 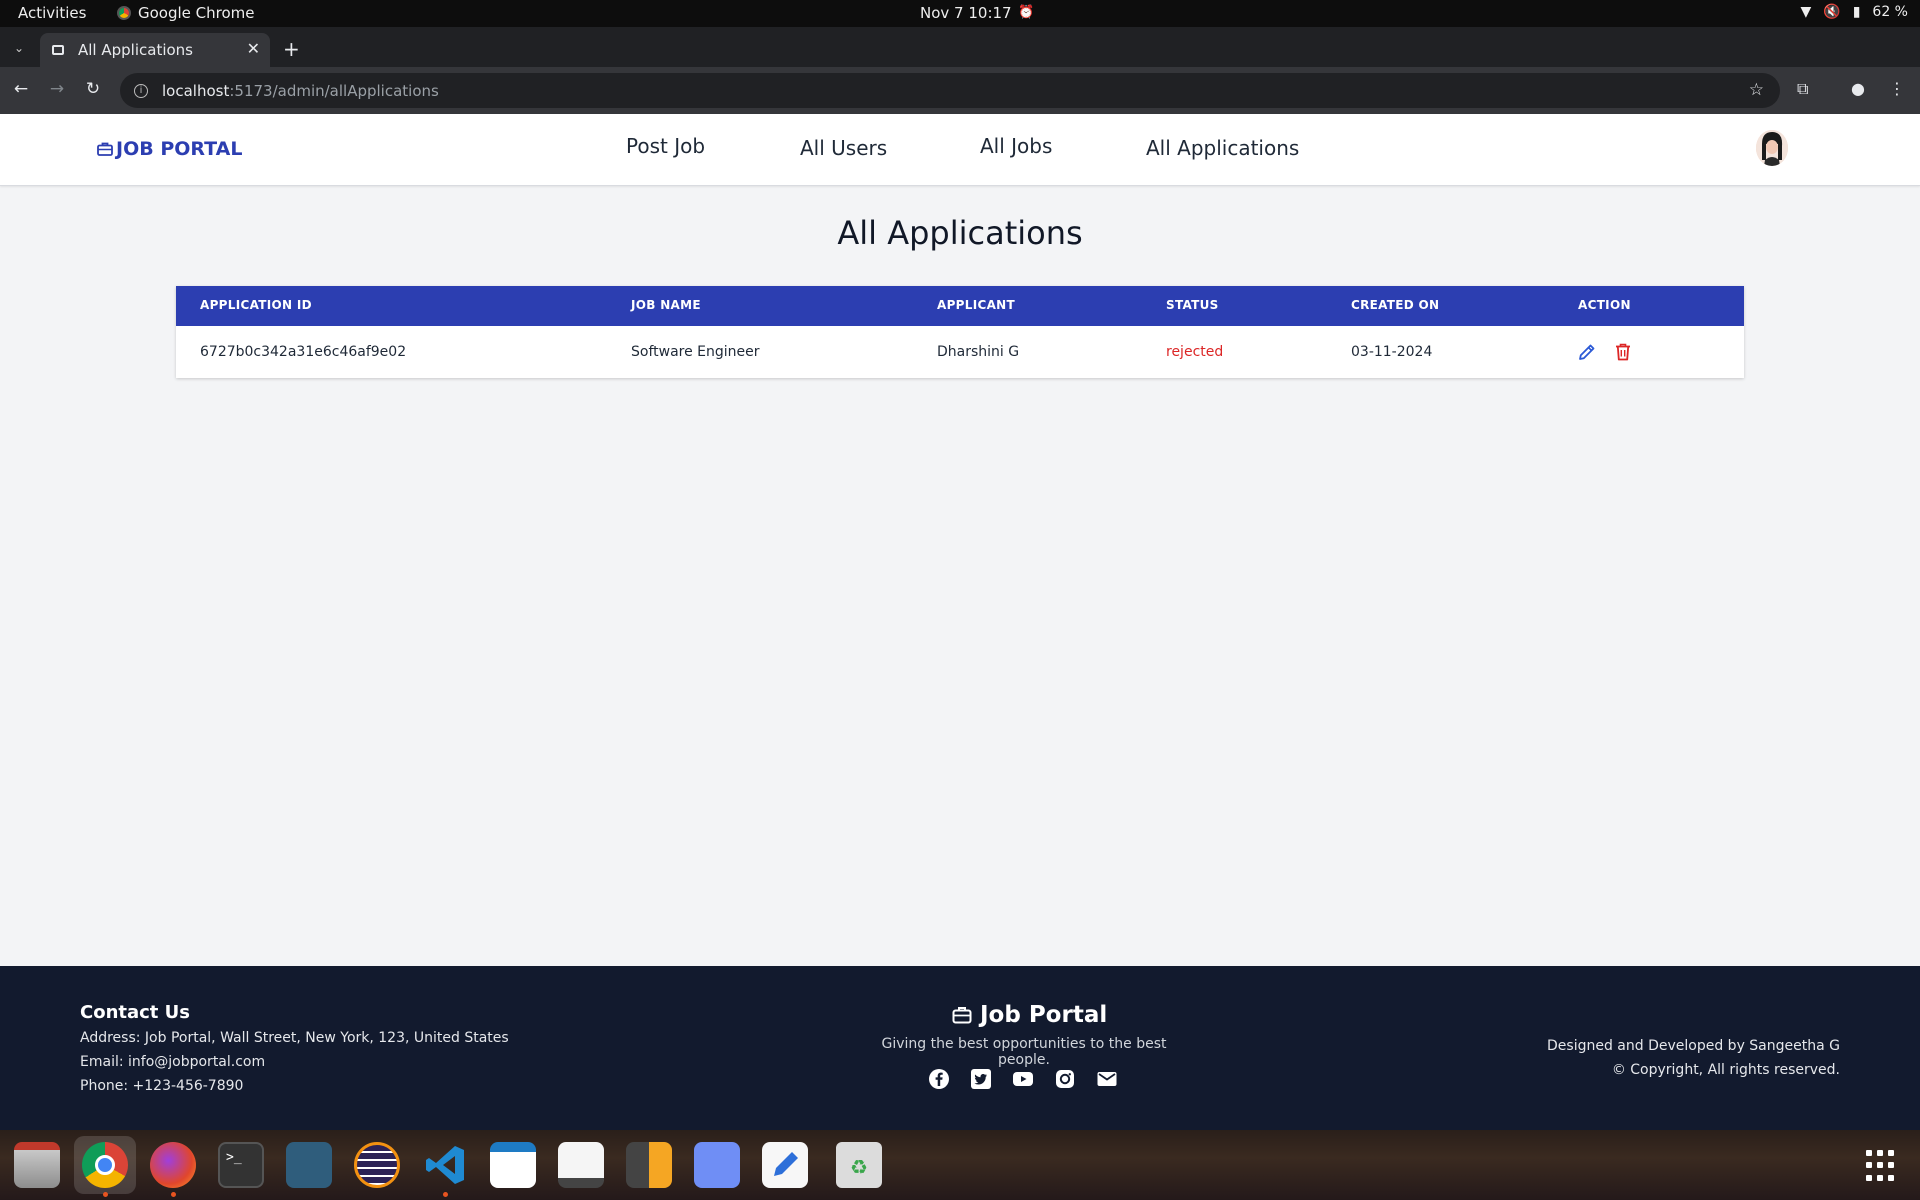 What do you see at coordinates (665, 146) in the screenshot?
I see `nav-post-job: Post Job` at bounding box center [665, 146].